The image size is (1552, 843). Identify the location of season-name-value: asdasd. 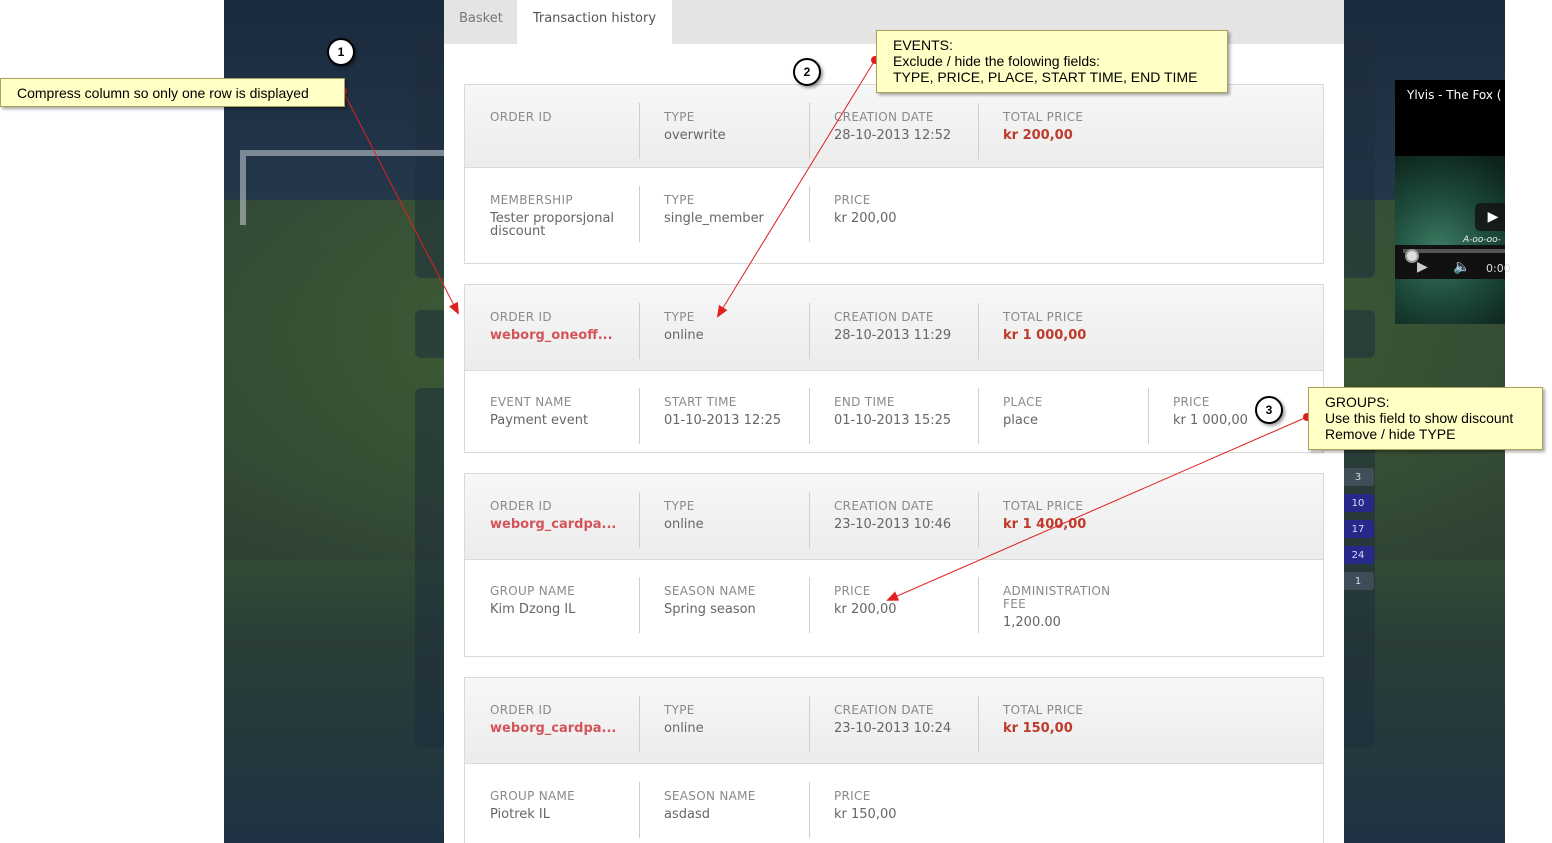
(687, 814).